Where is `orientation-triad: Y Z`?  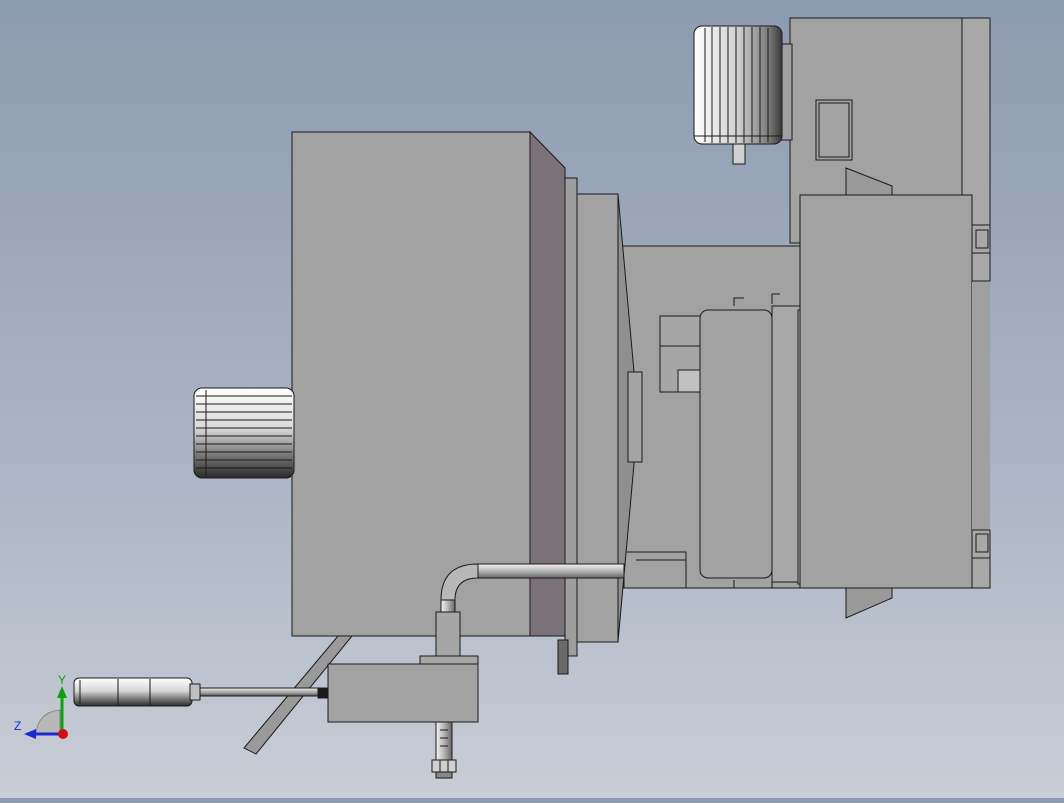 orientation-triad: Y Z is located at coordinates (45, 708).